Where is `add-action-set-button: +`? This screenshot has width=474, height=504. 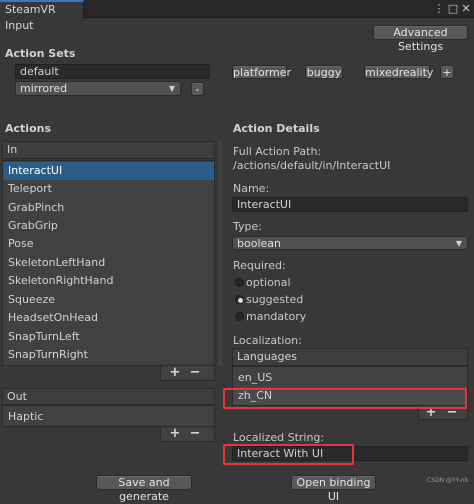
add-action-set-button: + is located at coordinates (447, 72).